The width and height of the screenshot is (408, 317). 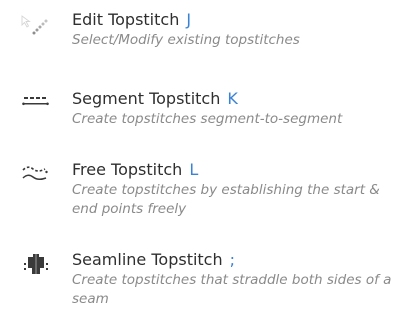 What do you see at coordinates (194, 169) in the screenshot?
I see `shortcut-key: L` at bounding box center [194, 169].